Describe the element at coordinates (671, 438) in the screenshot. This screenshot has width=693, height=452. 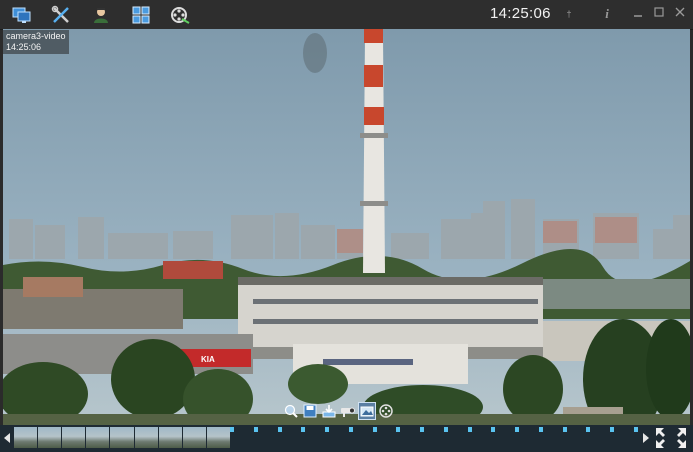
I see `fullscreen-icon` at that location.